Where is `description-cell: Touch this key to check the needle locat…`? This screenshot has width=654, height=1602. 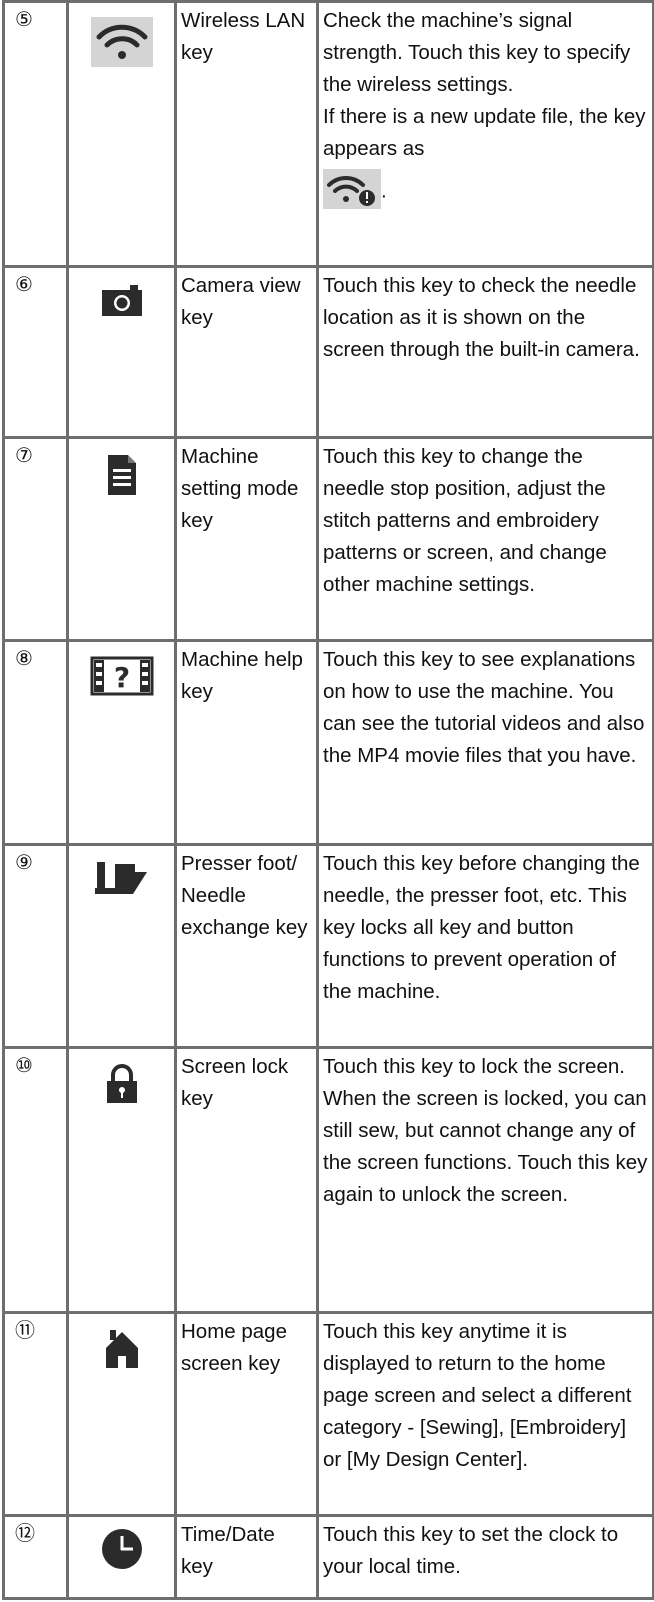
description-cell: Touch this key to check the needle locat… is located at coordinates (485, 352).